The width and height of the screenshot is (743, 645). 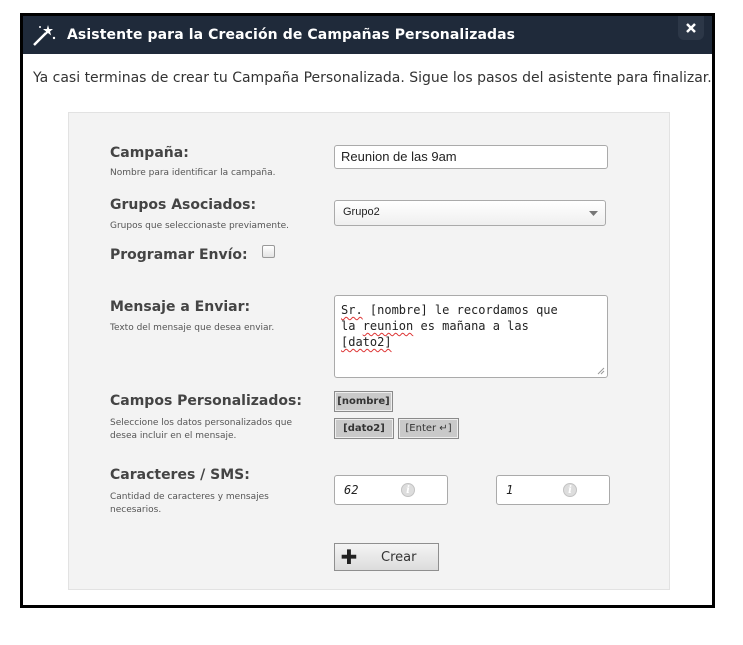 I want to click on chars-sms-hint-2: necesarios., so click(x=136, y=510).